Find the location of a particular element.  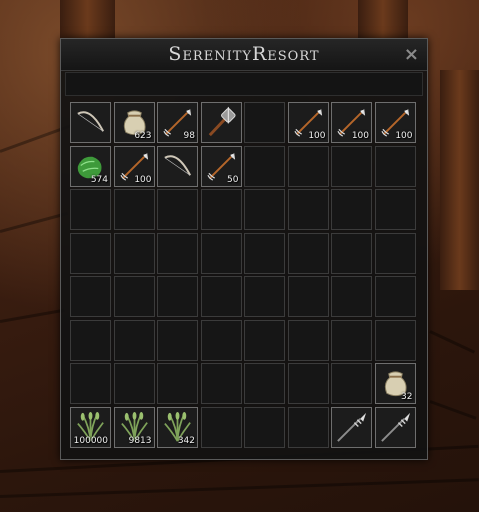

inventory-slot-grass: 9813 is located at coordinates (134, 427).